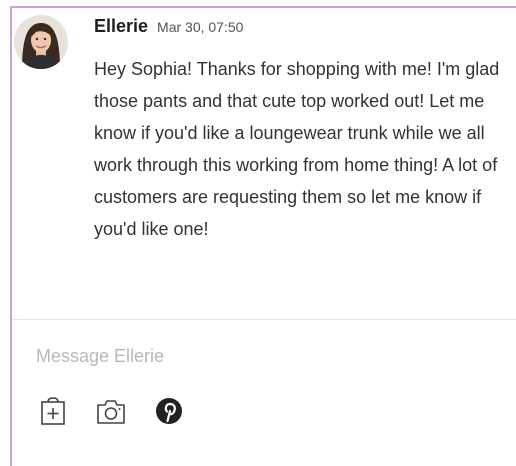 This screenshot has width=516, height=466. What do you see at coordinates (121, 26) in the screenshot?
I see `sender-name: Ellerie` at bounding box center [121, 26].